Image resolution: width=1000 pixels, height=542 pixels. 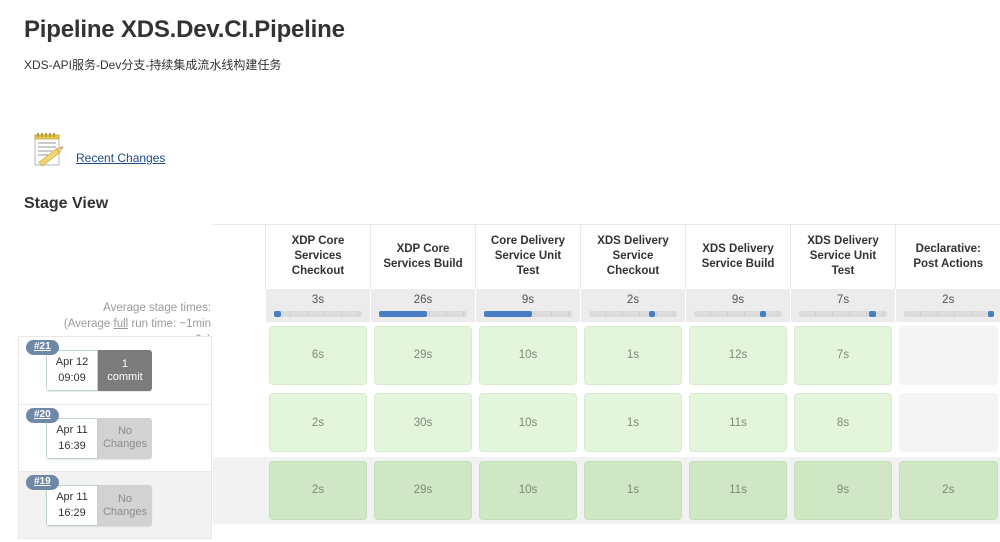 What do you see at coordinates (42, 482) in the screenshot?
I see `build-number-badge: #19` at bounding box center [42, 482].